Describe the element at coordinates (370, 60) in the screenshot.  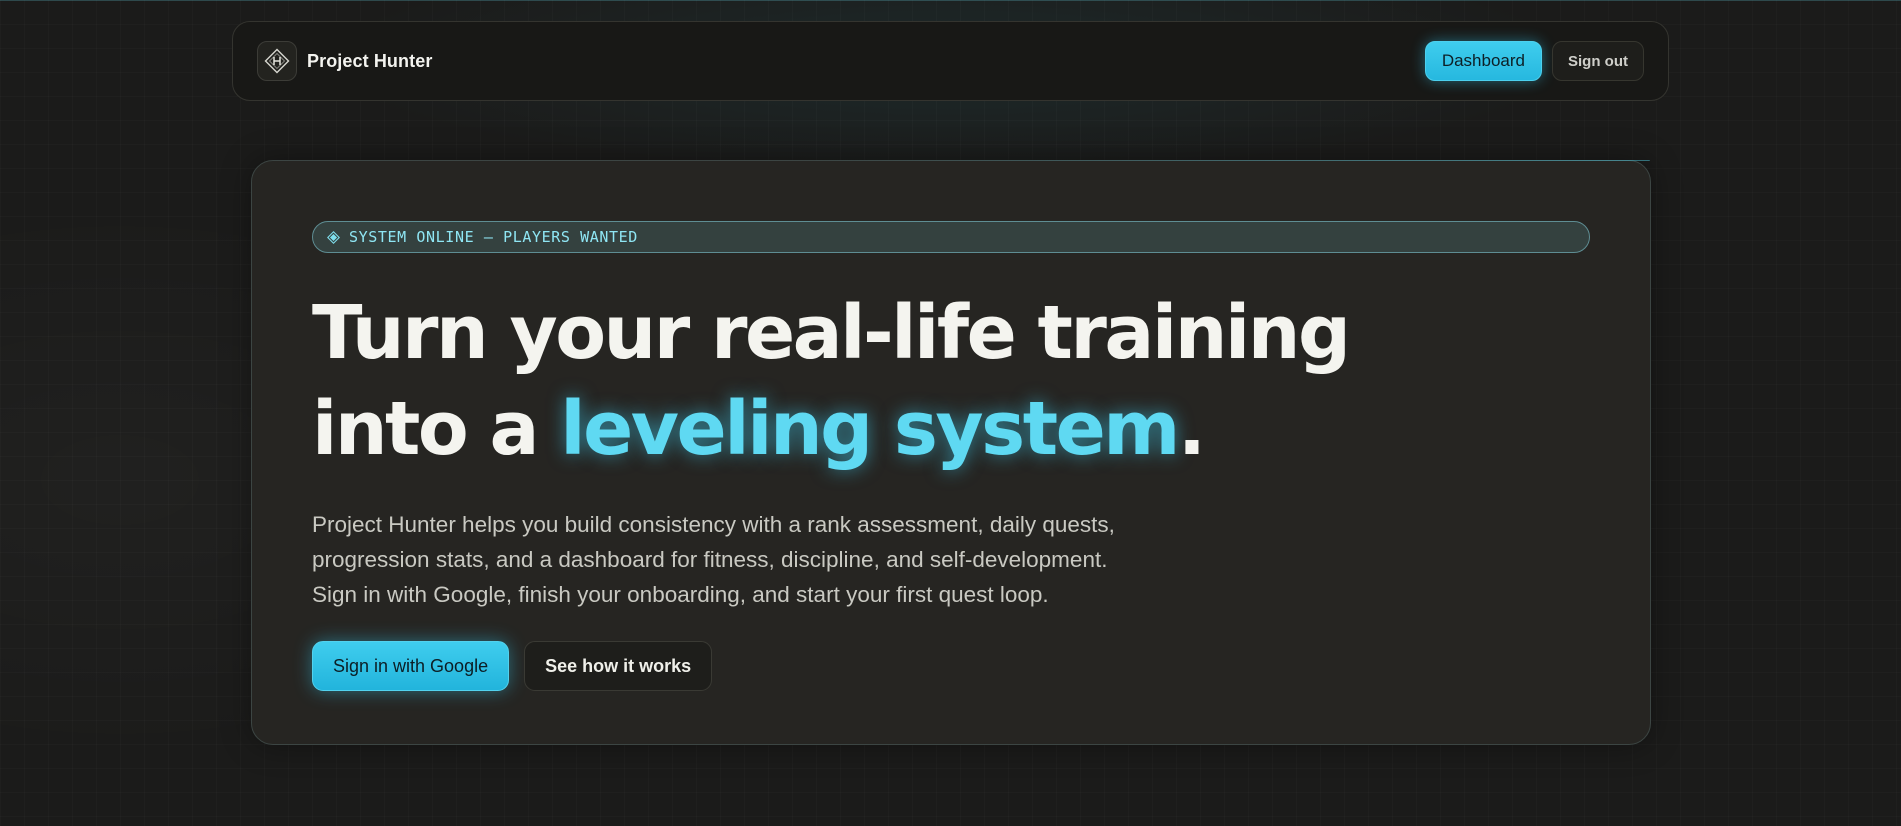
I see `brand-name: Project Hunter` at that location.